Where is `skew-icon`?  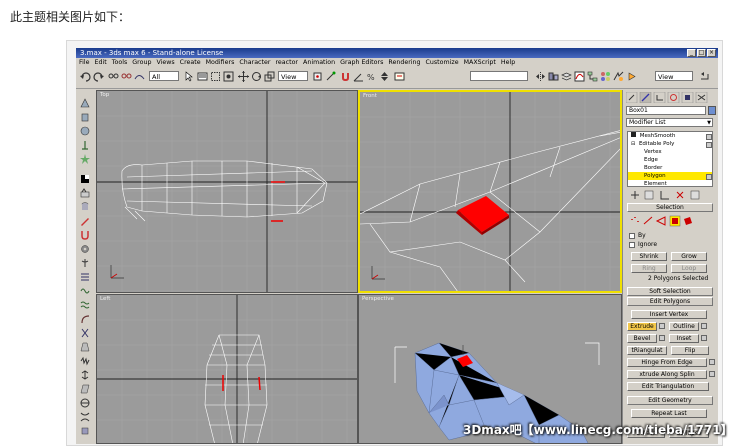
skew-icon is located at coordinates (85, 389).